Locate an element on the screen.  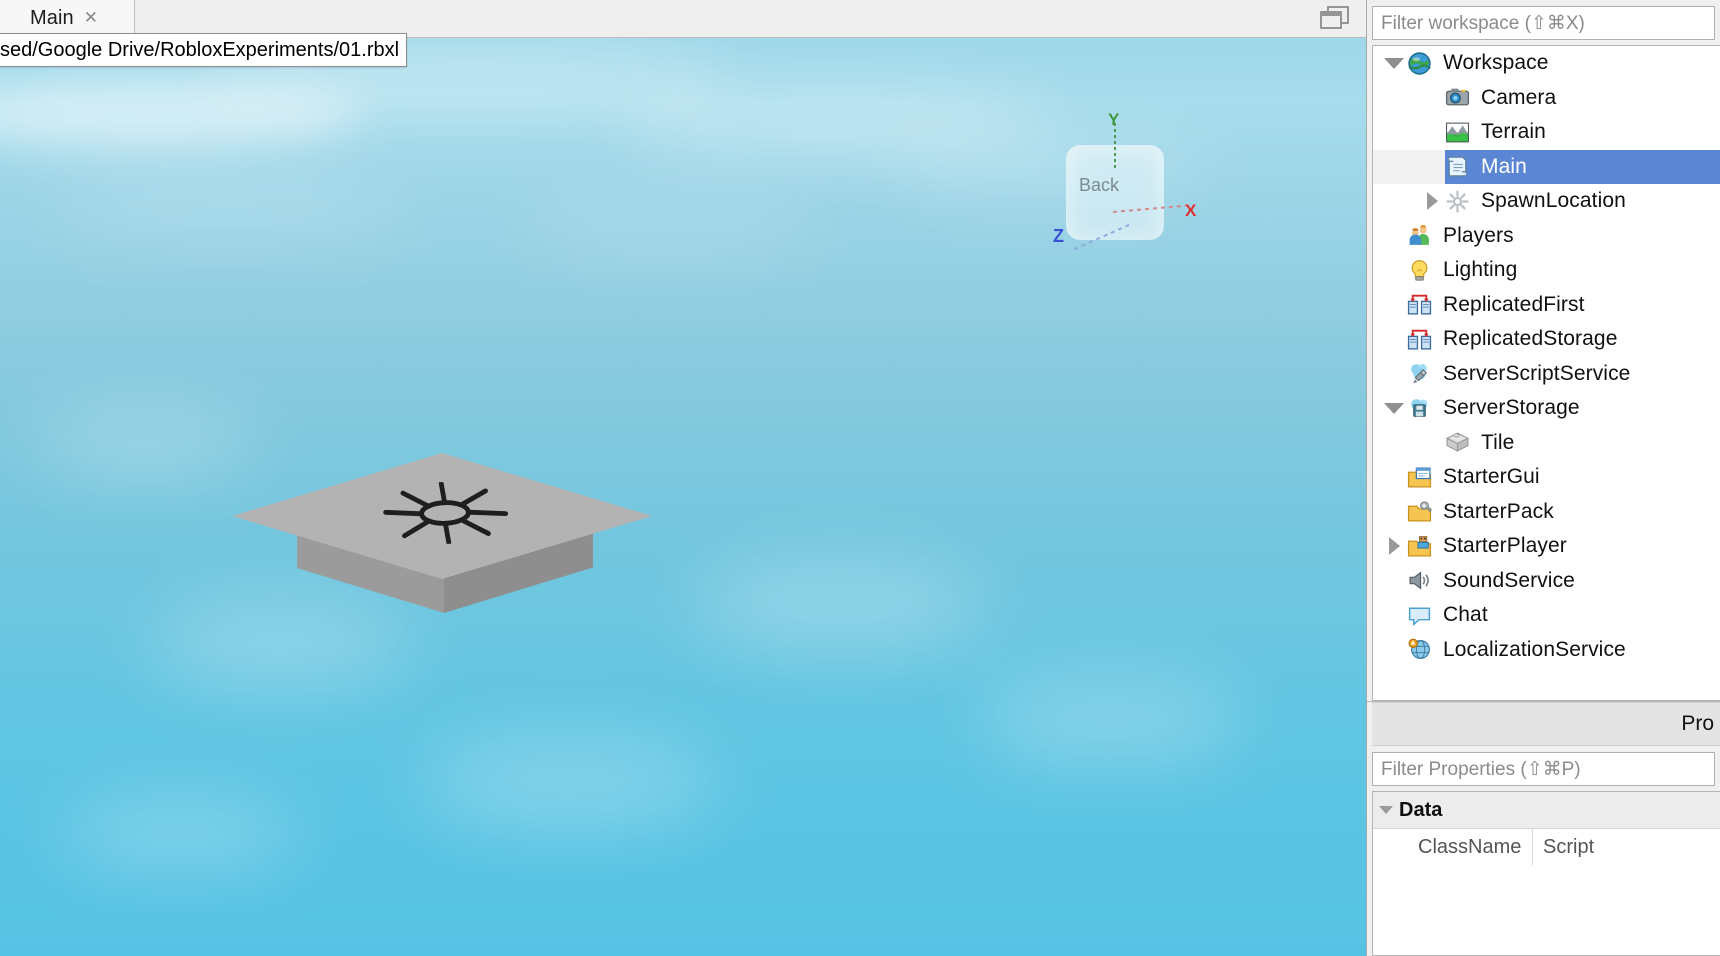
axis-x-label: X is located at coordinates (1191, 210).